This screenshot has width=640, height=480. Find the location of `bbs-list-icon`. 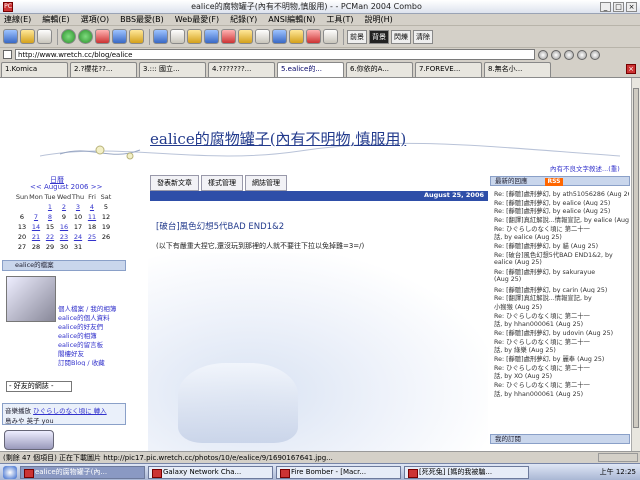

bbs-list-icon is located at coordinates (211, 36).